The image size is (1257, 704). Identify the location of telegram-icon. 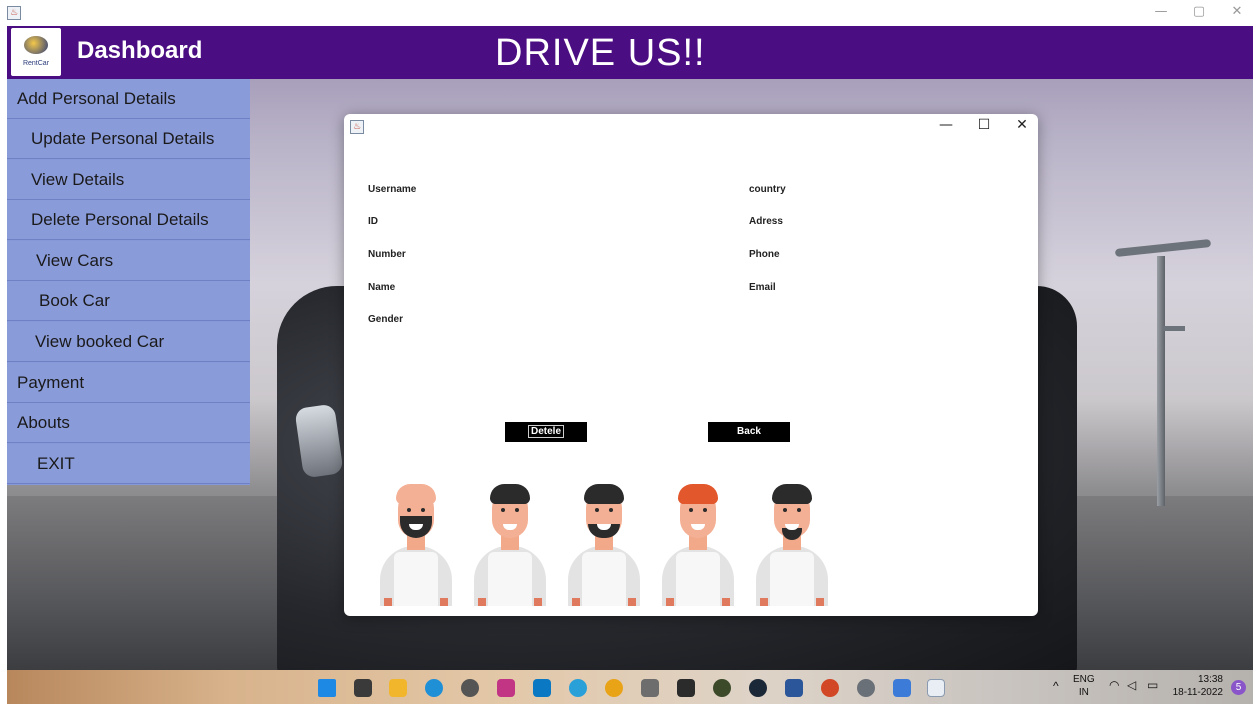
(578, 688).